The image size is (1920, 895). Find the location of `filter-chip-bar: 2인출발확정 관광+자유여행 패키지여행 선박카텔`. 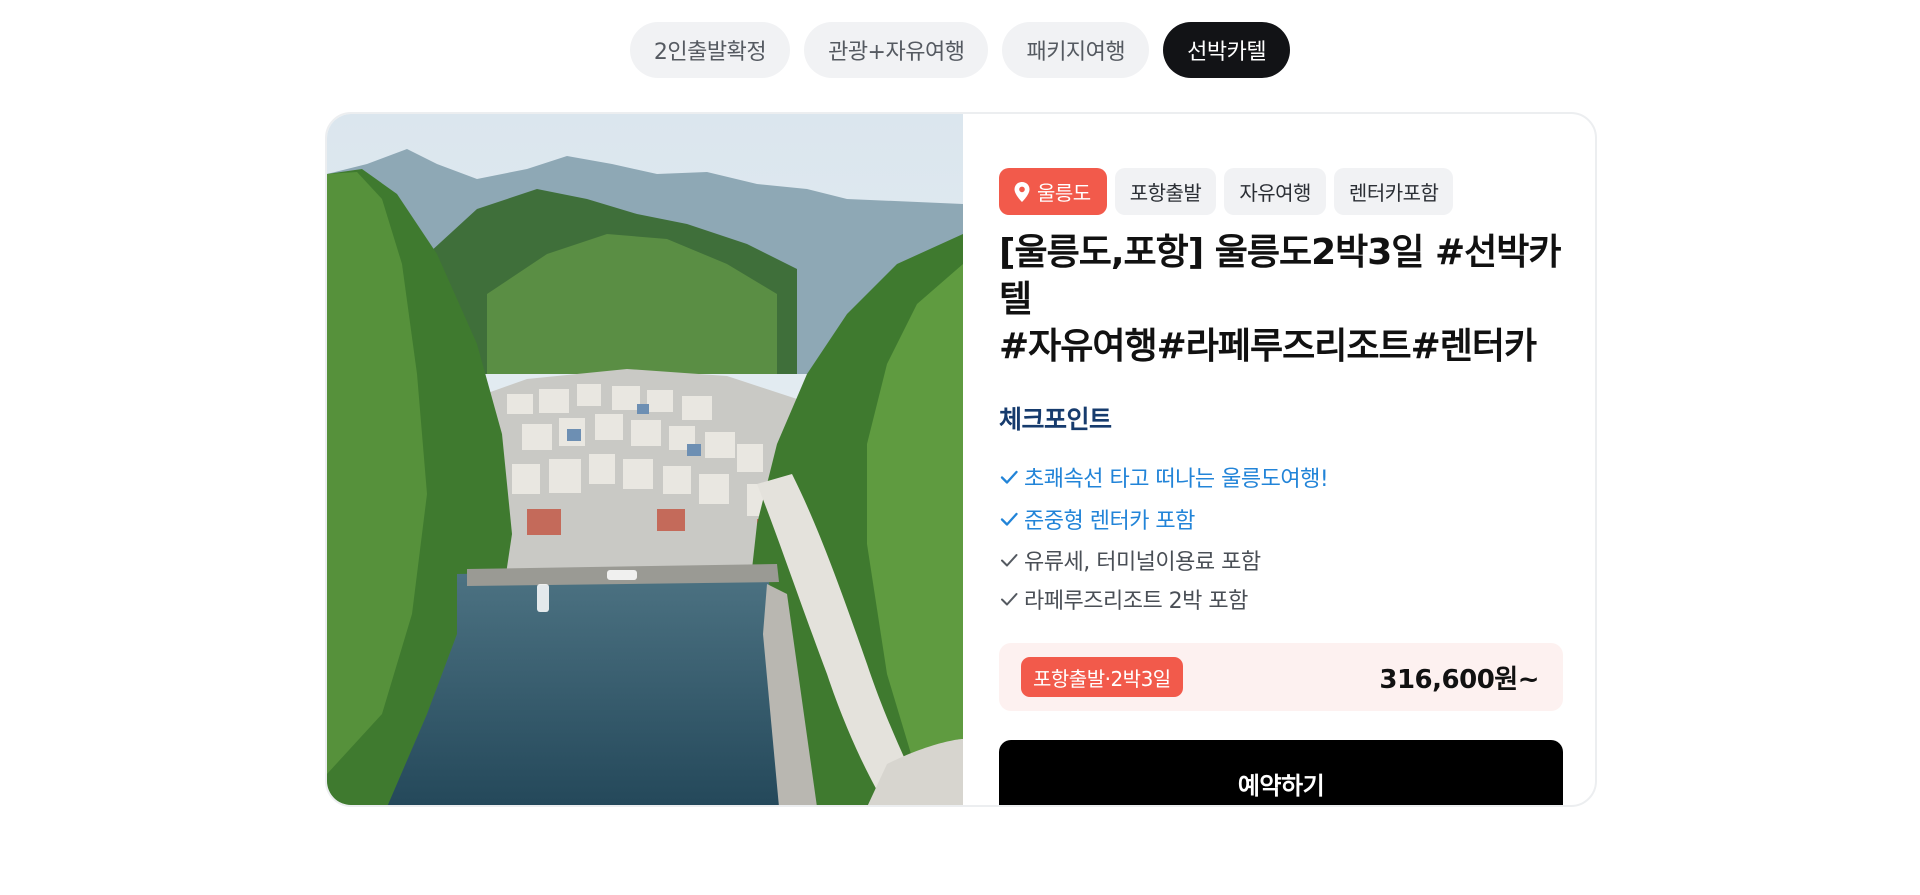

filter-chip-bar: 2인출발확정 관광+자유여행 패키지여행 선박카텔 is located at coordinates (960, 50).